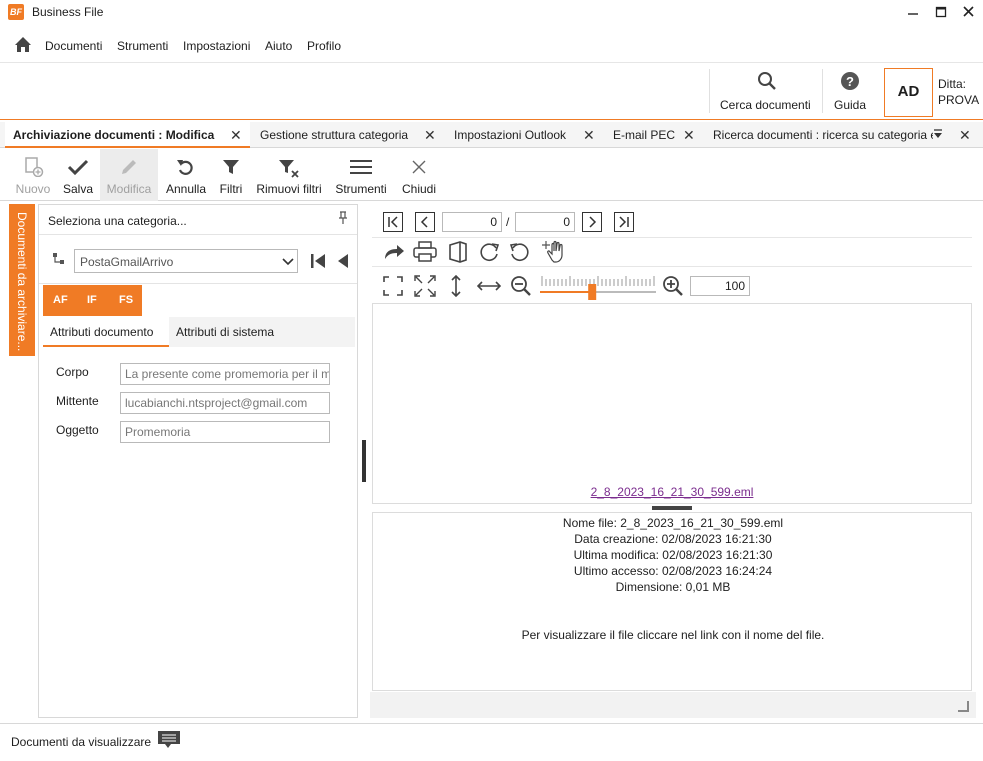 This screenshot has height=761, width=983. I want to click on undo-button: Annulla, so click(186, 175).